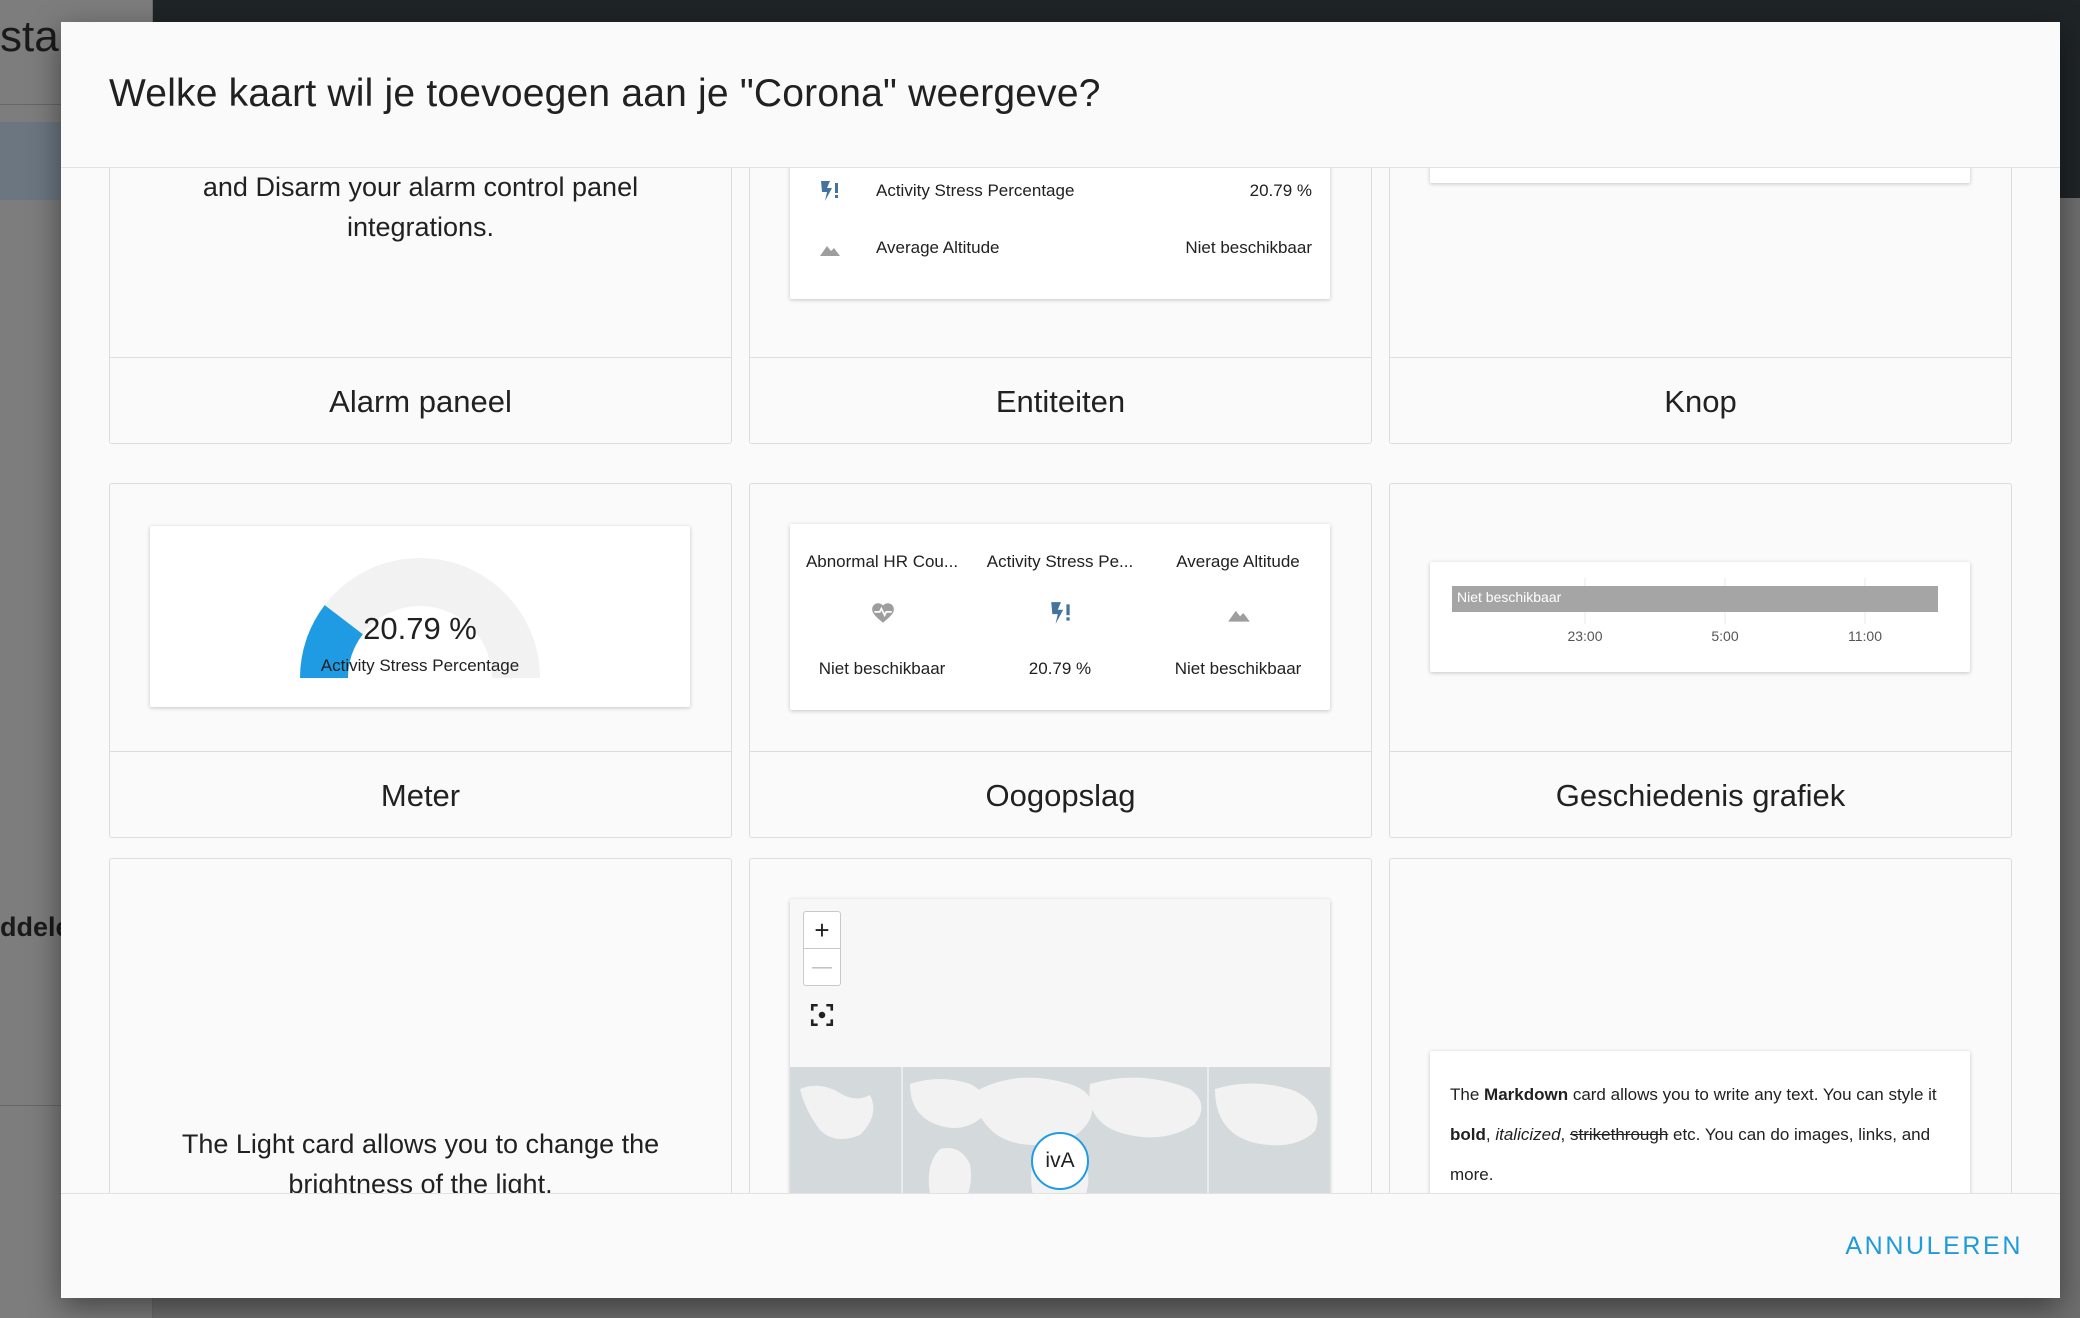 The width and height of the screenshot is (2080, 1318). Describe the element at coordinates (420, 628) in the screenshot. I see `gauge-value: 20.79 %` at that location.